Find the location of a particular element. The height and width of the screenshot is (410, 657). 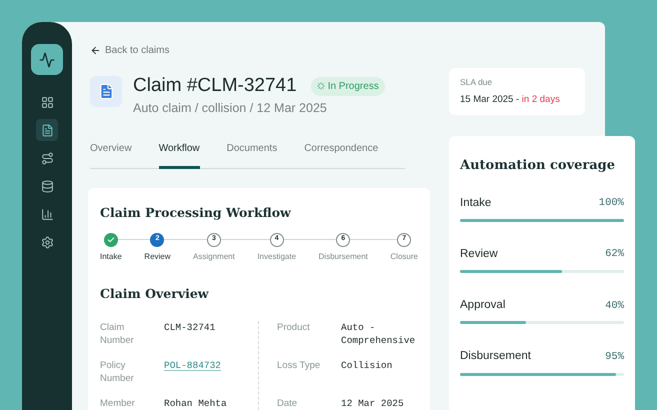

tab: Correspondence is located at coordinates (341, 154).